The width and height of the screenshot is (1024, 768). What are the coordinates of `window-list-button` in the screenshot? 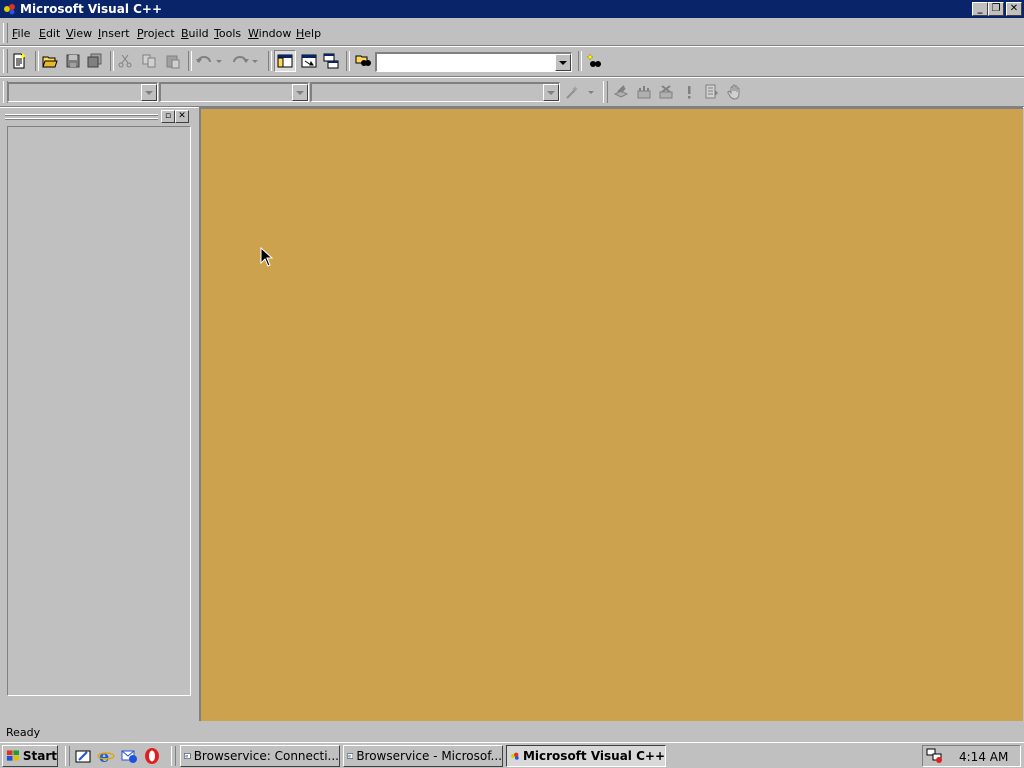 It's located at (331, 61).